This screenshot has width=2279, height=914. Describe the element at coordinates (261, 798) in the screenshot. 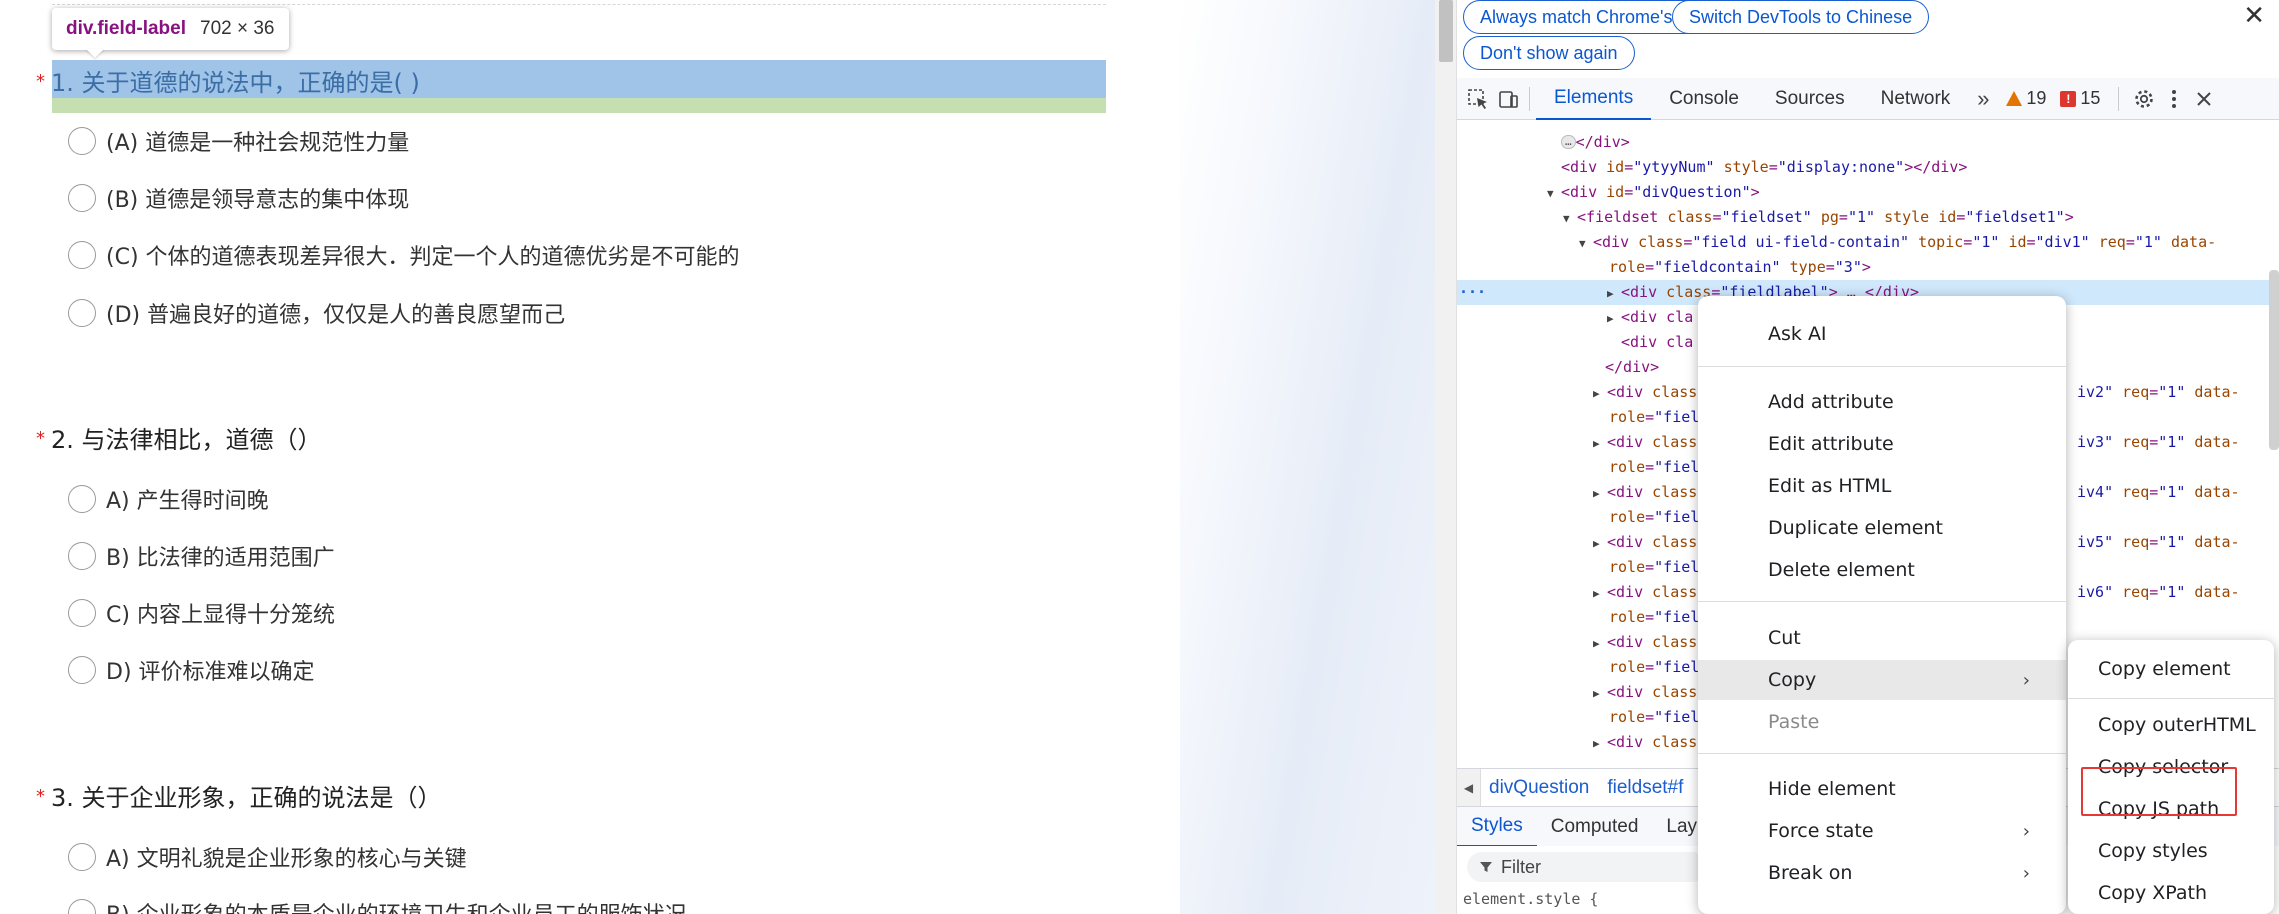

I see `question-text: 关于企业形象，正确的说法是（）` at that location.